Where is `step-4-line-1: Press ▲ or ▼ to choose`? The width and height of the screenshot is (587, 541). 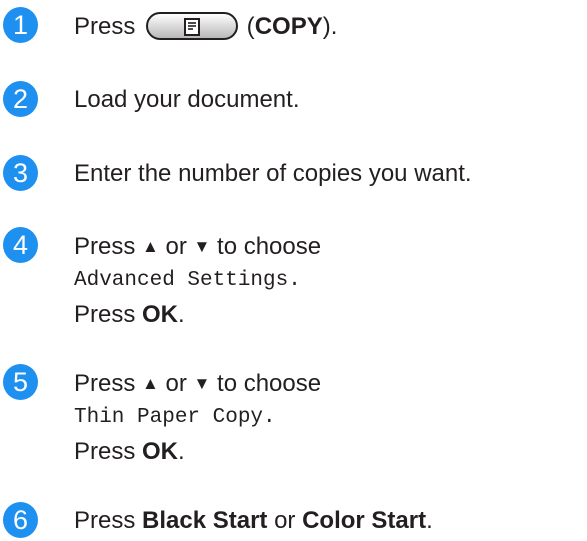 step-4-line-1: Press ▲ or ▼ to choose is located at coordinates (197, 248).